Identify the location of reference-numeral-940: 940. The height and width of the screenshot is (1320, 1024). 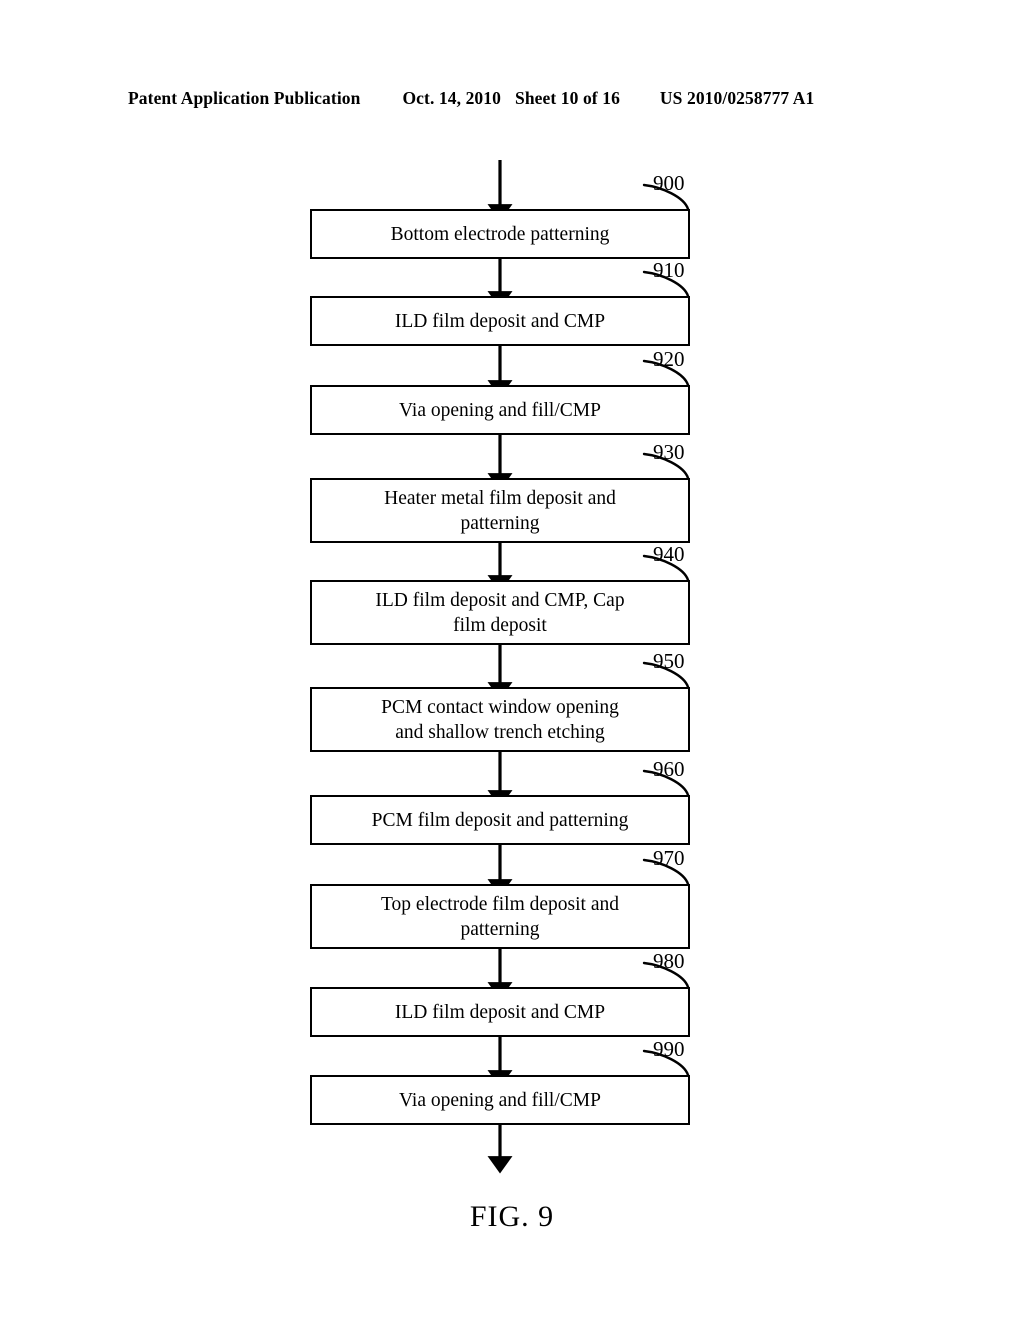
(669, 554).